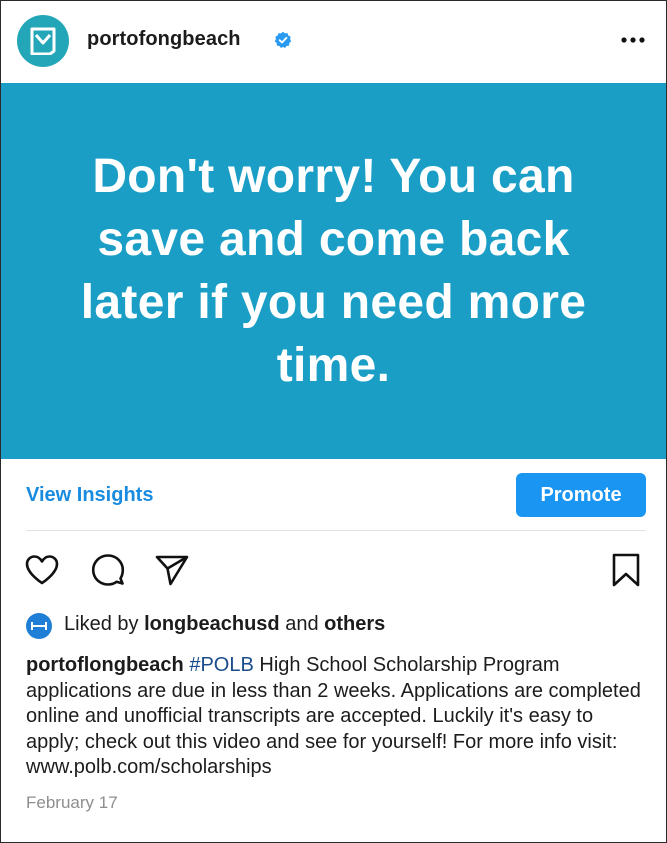 This screenshot has height=843, width=667. What do you see at coordinates (336, 530) in the screenshot?
I see `divider` at bounding box center [336, 530].